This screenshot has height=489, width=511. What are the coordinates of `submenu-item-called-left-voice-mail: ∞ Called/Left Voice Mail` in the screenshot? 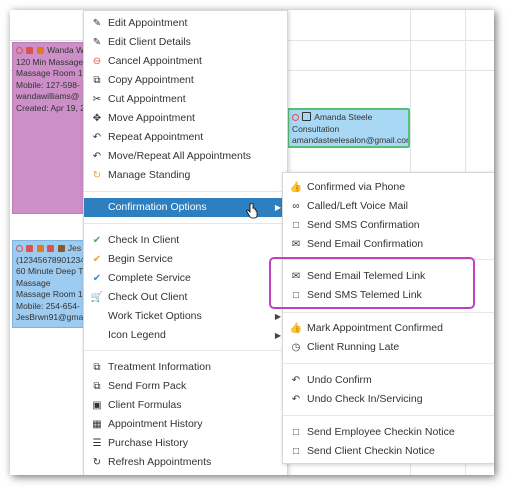 It's located at (388, 206).